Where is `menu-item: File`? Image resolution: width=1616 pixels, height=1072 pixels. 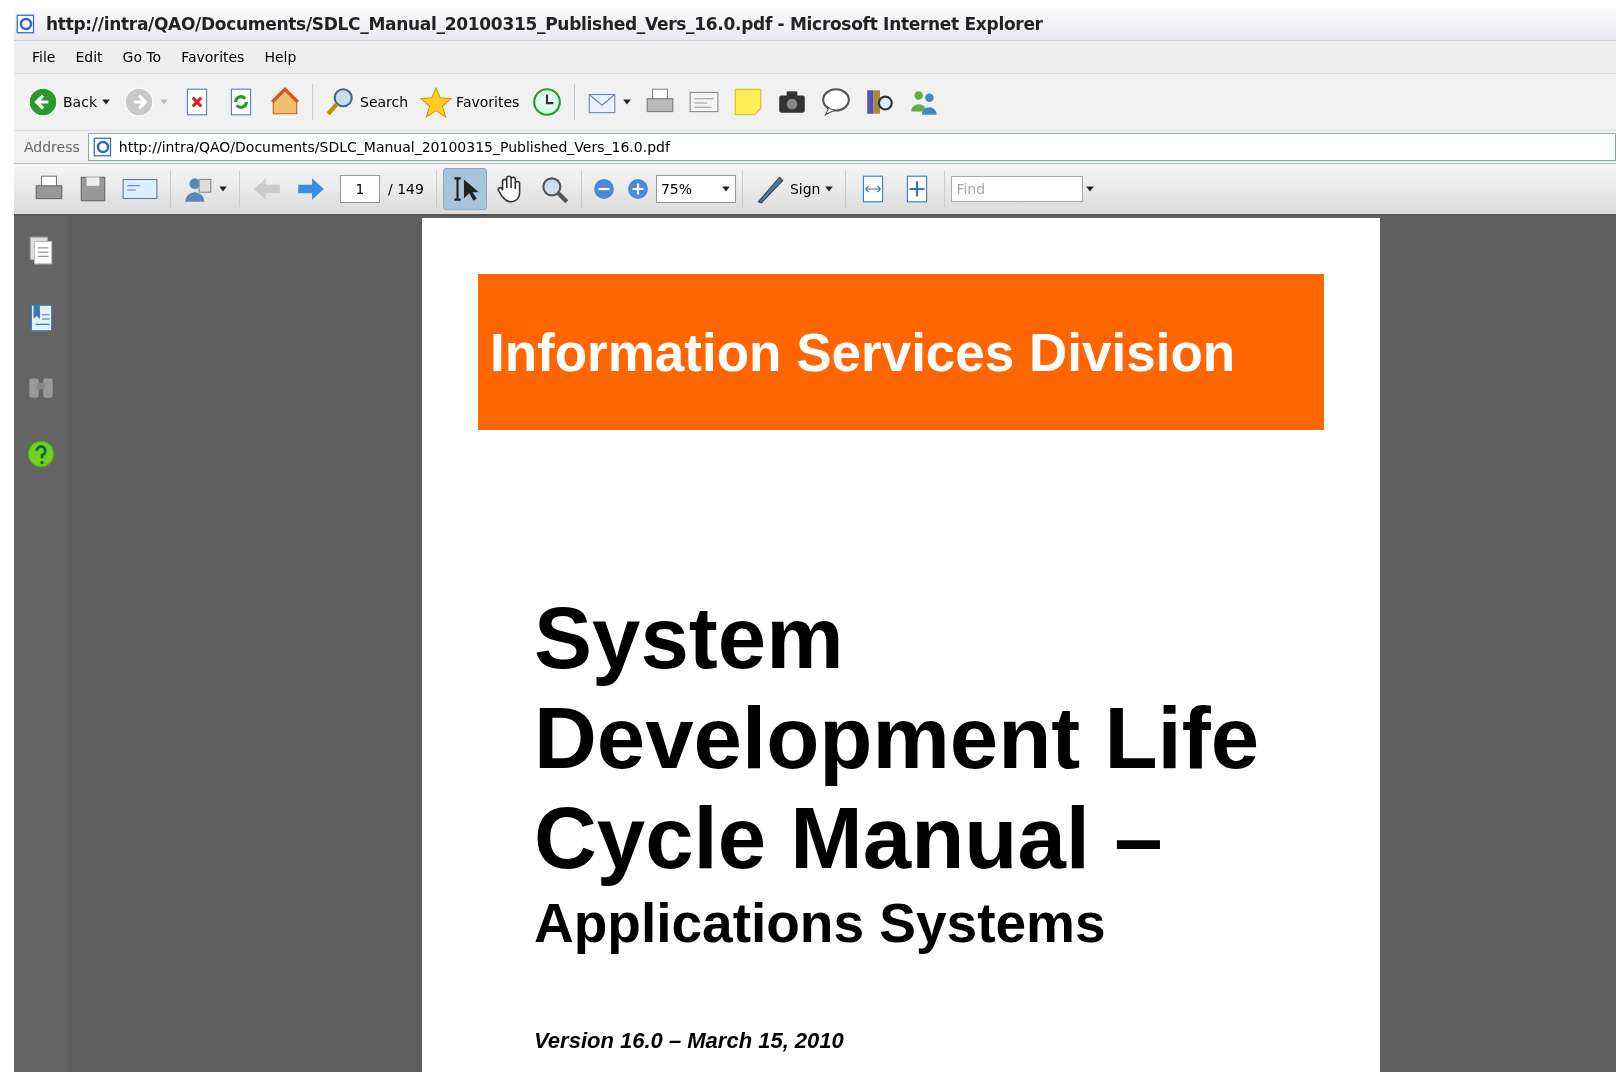 menu-item: File is located at coordinates (44, 57).